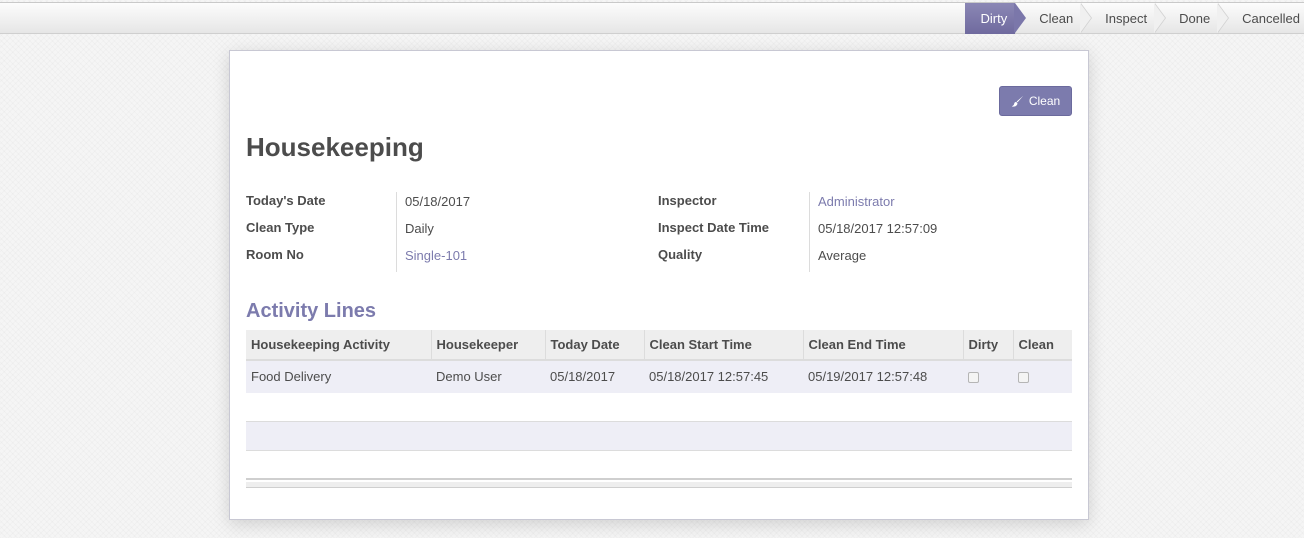 This screenshot has width=1304, height=538. Describe the element at coordinates (723, 345) in the screenshot. I see `column-header-clean-start: Clean Start Time` at that location.